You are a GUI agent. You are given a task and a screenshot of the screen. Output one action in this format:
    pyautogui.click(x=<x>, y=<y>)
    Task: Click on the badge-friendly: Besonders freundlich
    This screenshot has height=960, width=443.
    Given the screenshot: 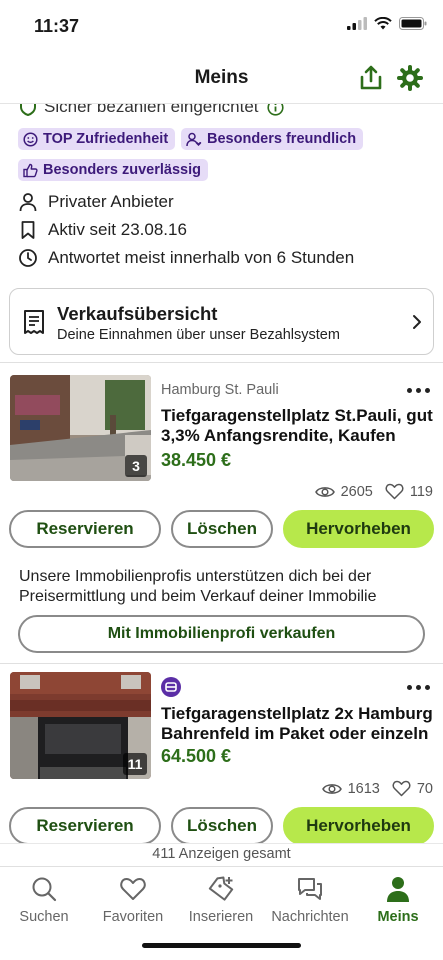 What is the action you would take?
    pyautogui.click(x=272, y=139)
    